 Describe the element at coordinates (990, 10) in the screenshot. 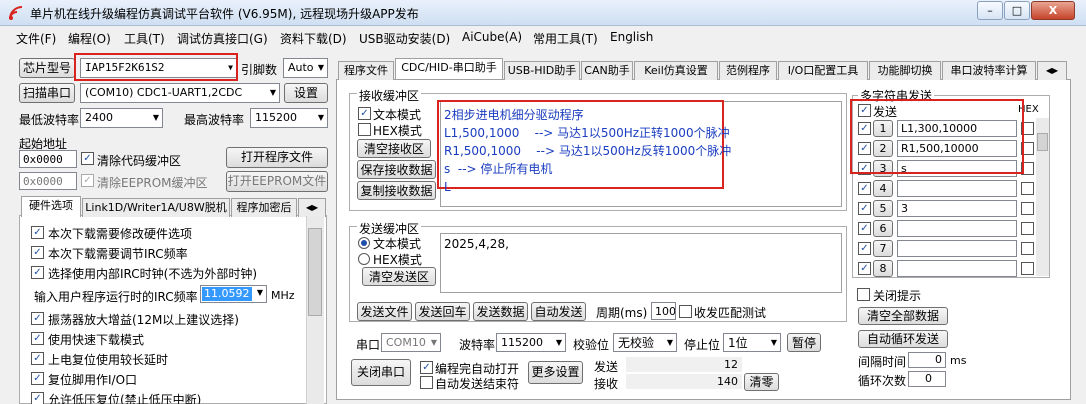

I see `minimize-button: –` at that location.